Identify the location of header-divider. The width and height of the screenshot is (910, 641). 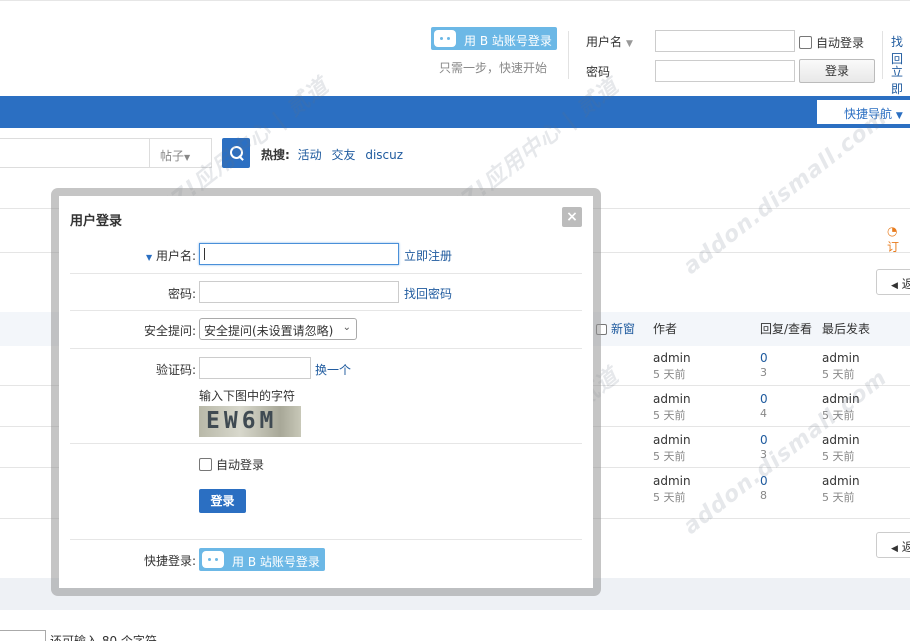
(568, 55).